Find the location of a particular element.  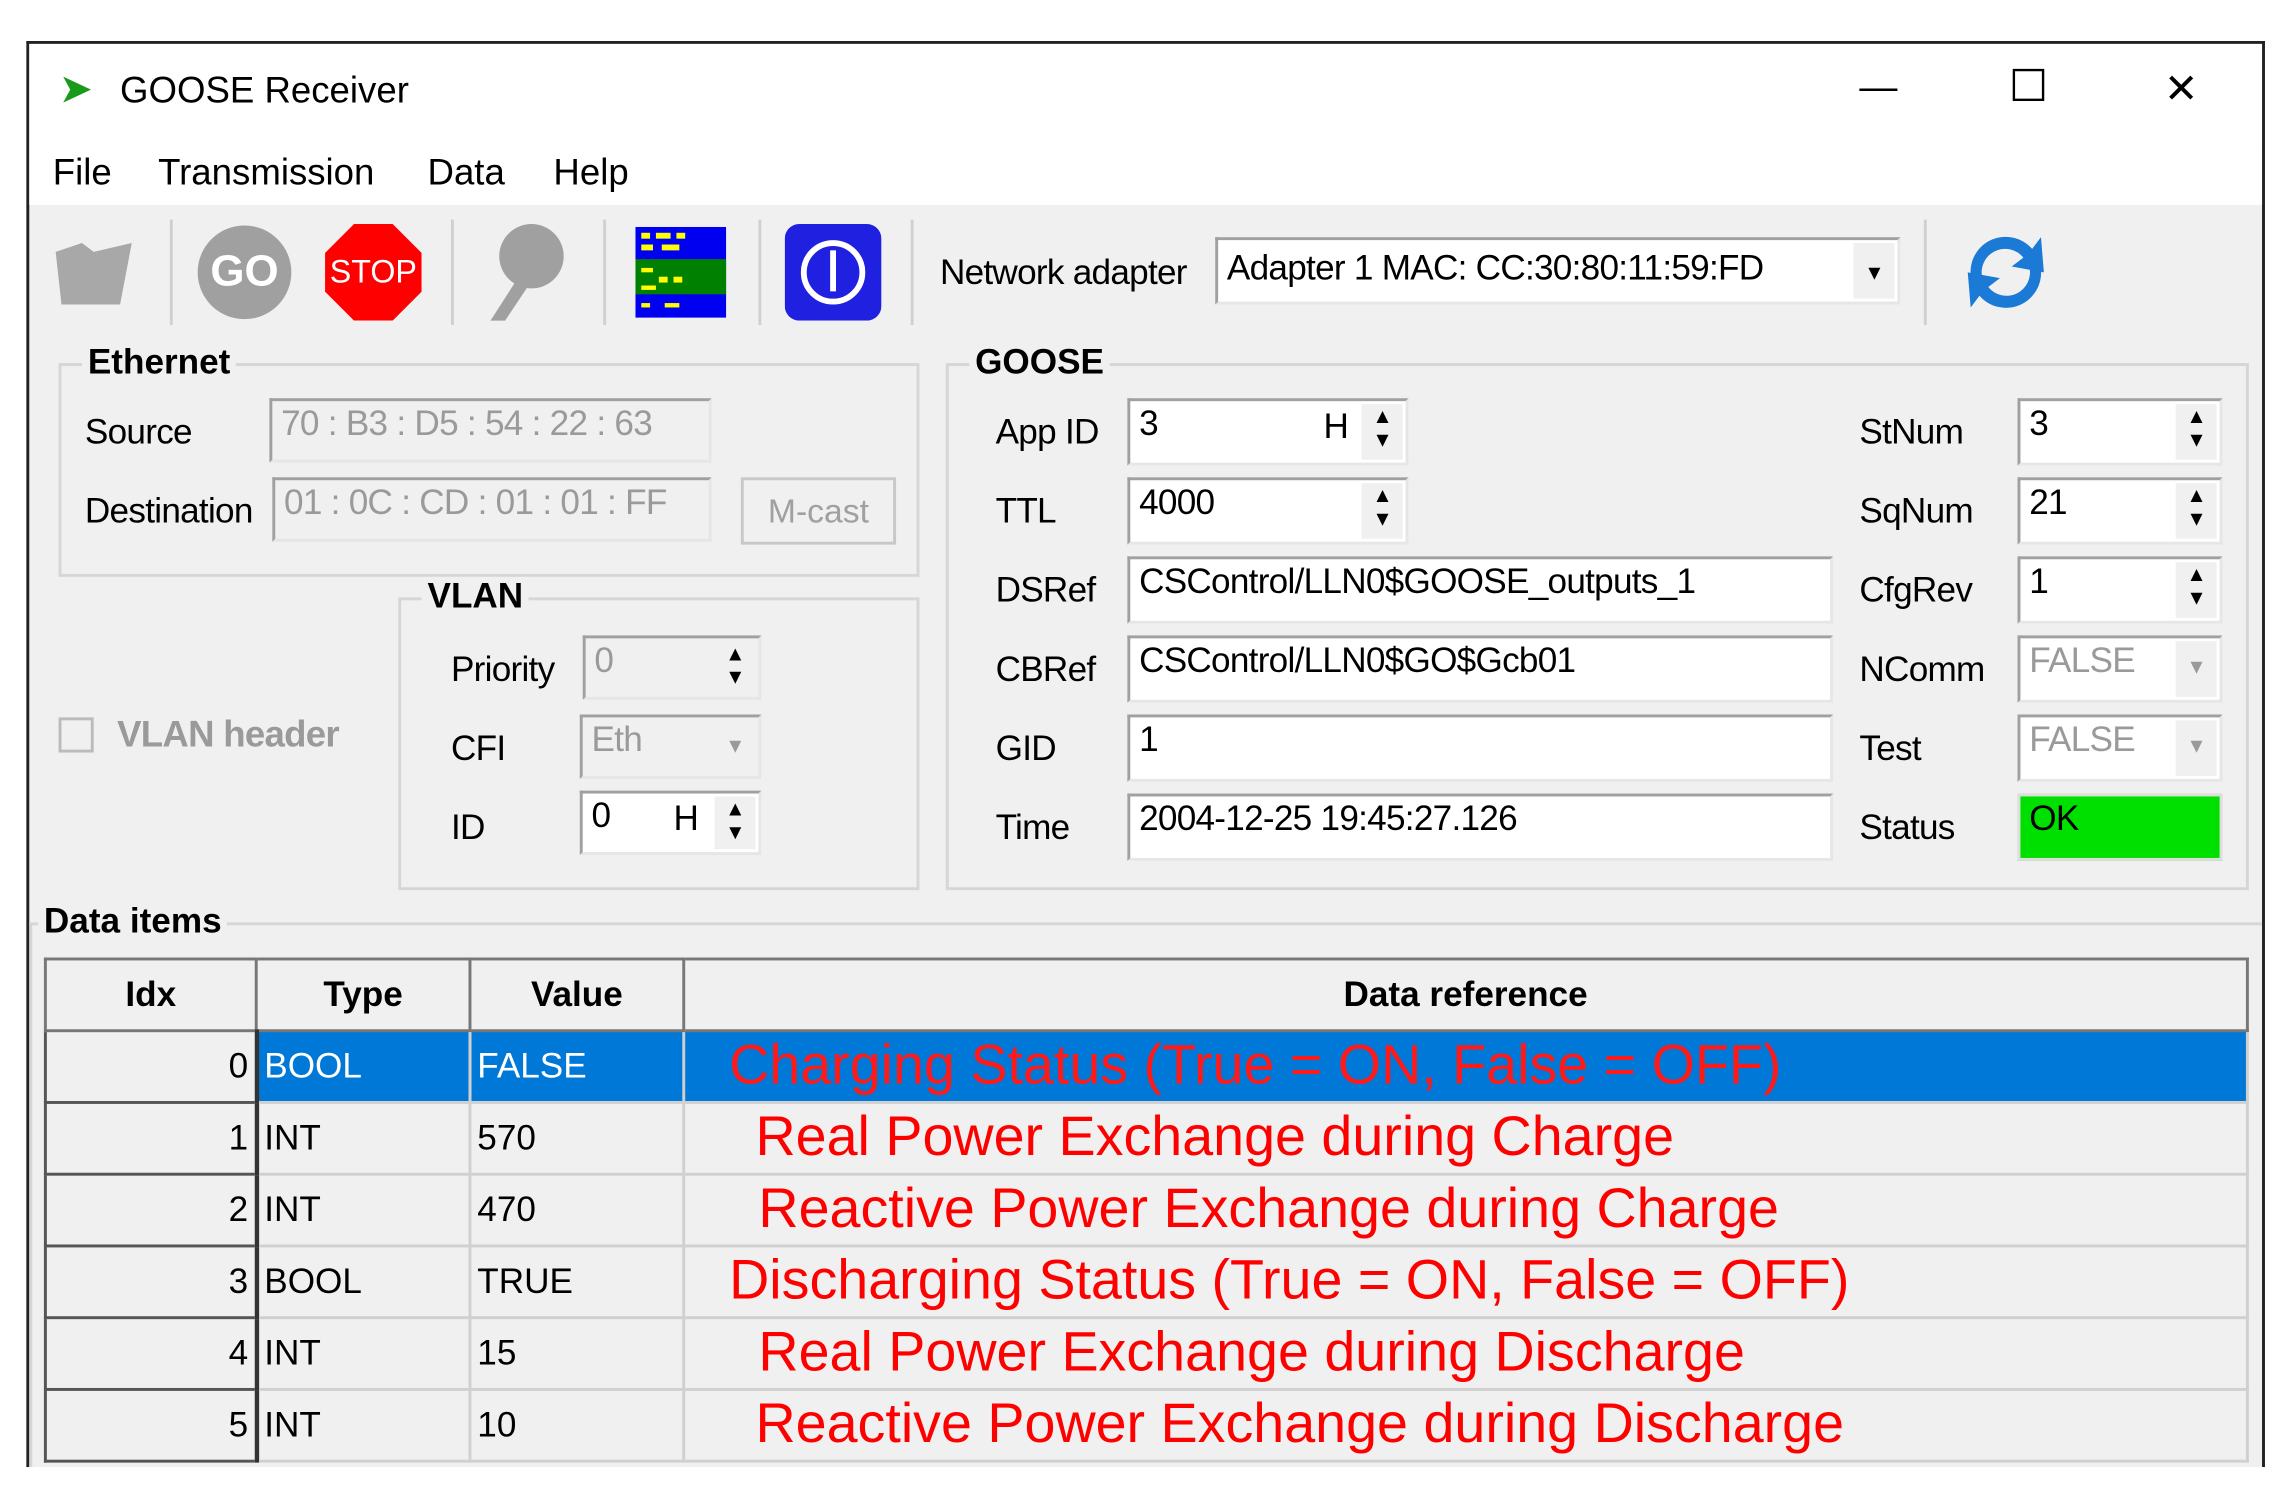

mcast-button: M-cast is located at coordinates (818, 511).